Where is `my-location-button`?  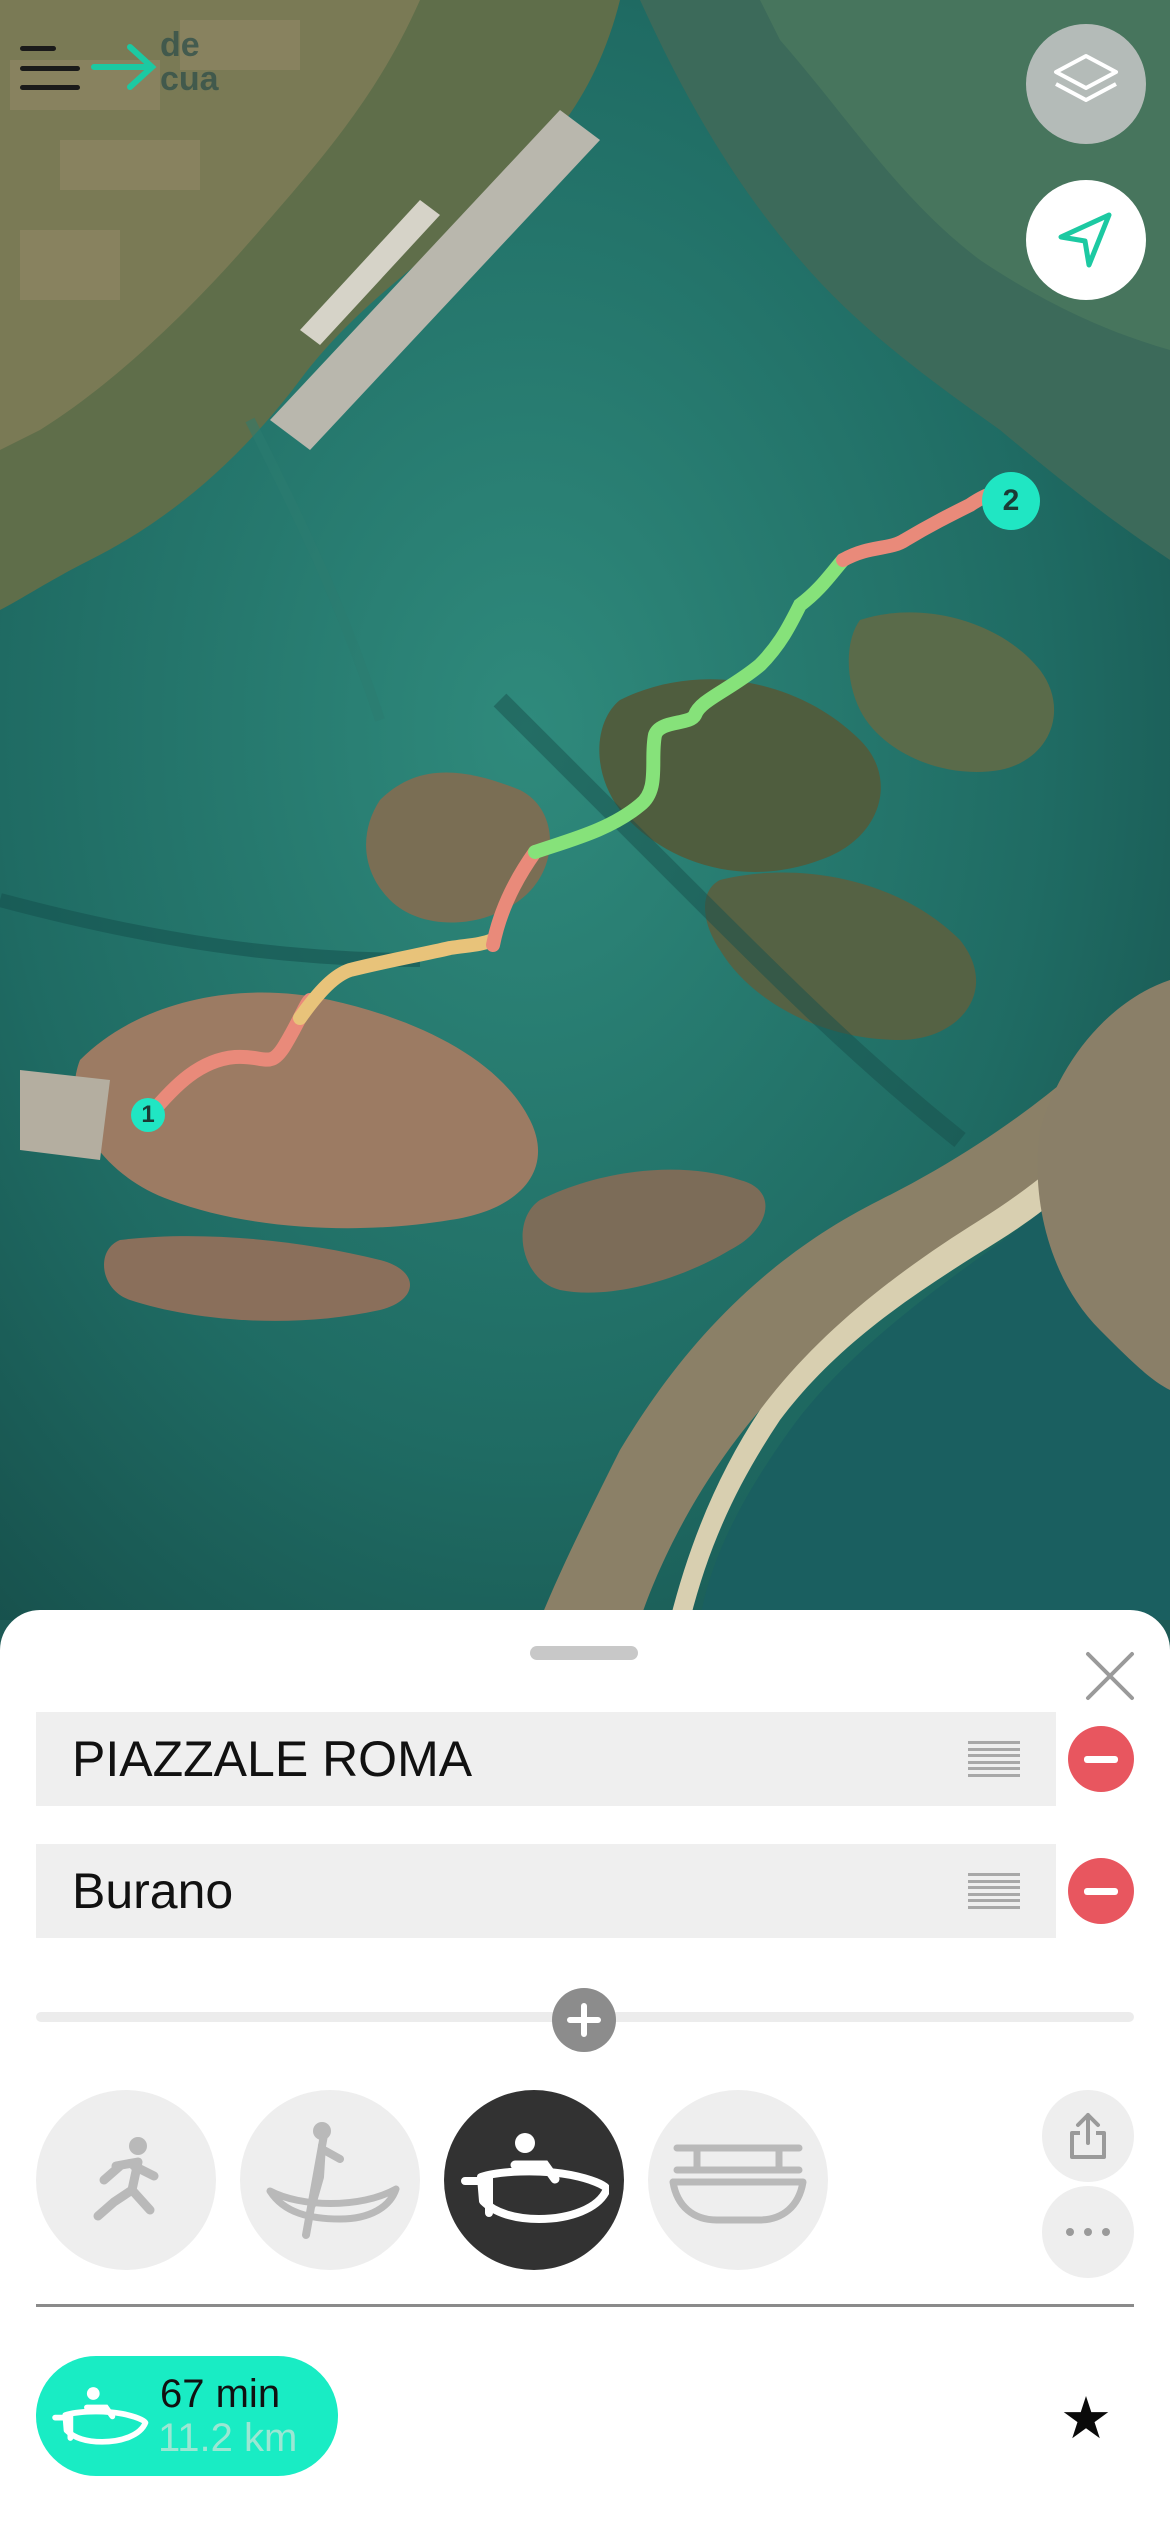 my-location-button is located at coordinates (1086, 240).